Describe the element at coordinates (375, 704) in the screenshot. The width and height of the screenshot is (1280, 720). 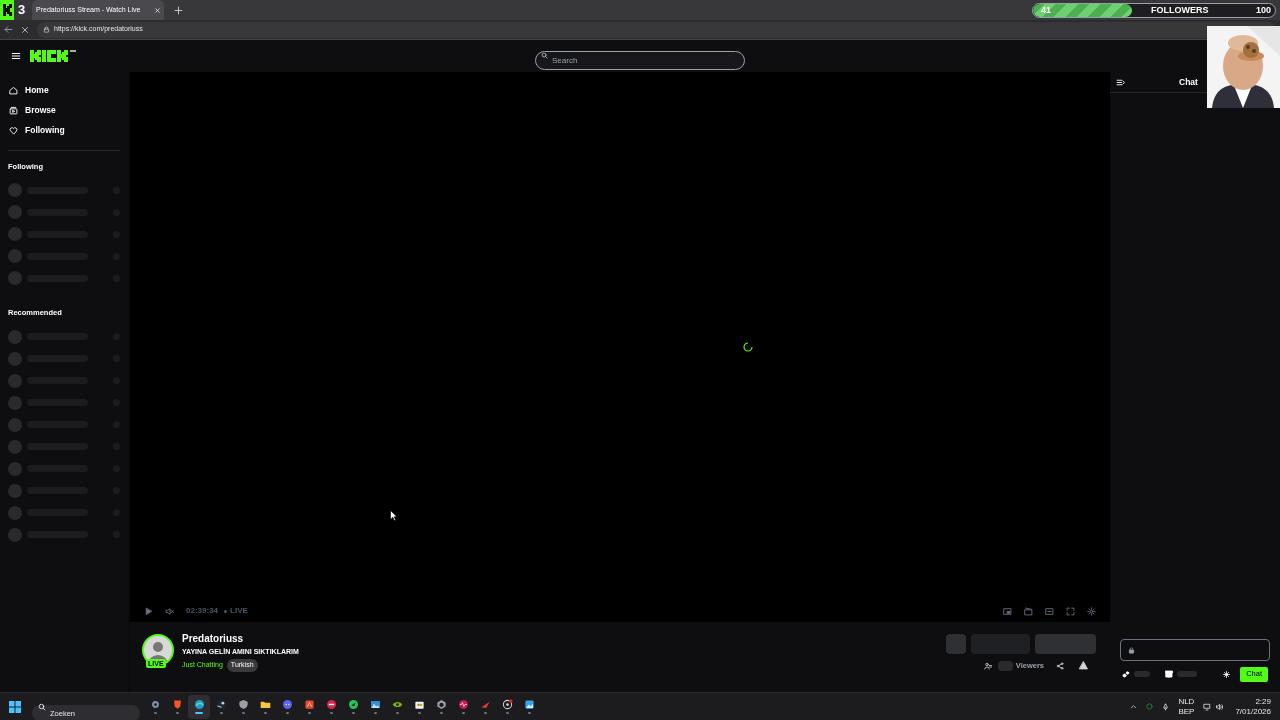
I see `mountain-icon` at that location.